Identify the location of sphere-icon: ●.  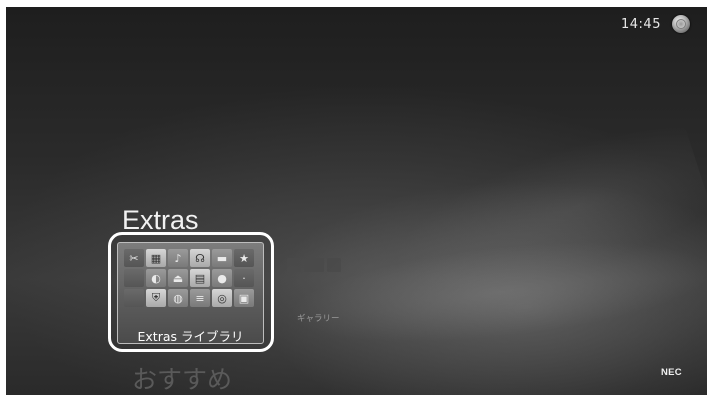
(222, 278).